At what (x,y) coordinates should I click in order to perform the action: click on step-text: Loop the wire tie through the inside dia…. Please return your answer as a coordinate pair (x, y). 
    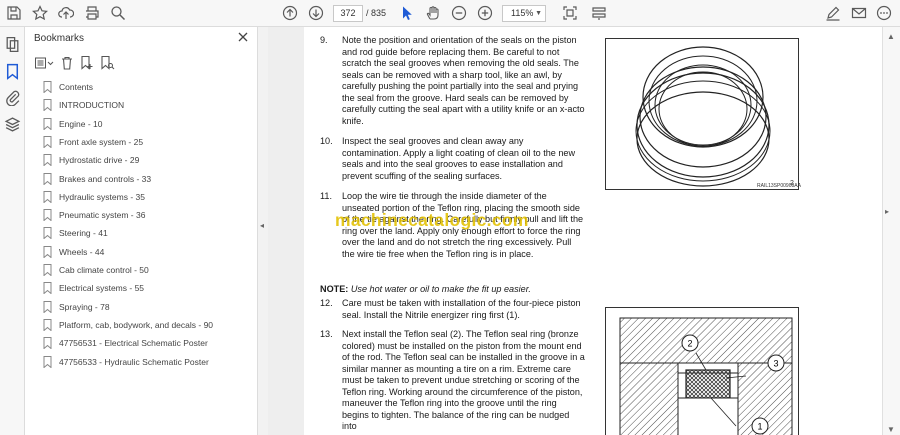
    Looking at the image, I should click on (463, 225).